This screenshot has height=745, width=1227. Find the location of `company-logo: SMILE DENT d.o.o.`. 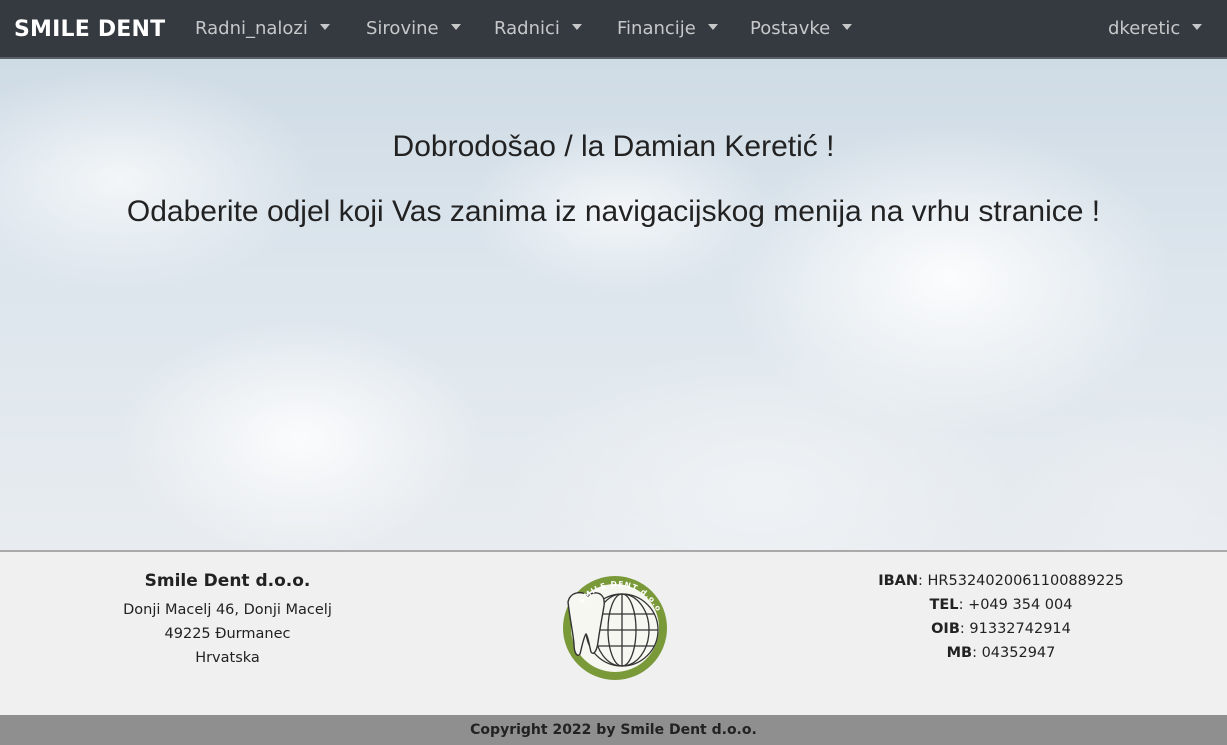

company-logo: SMILE DENT d.o.o. is located at coordinates (613, 626).